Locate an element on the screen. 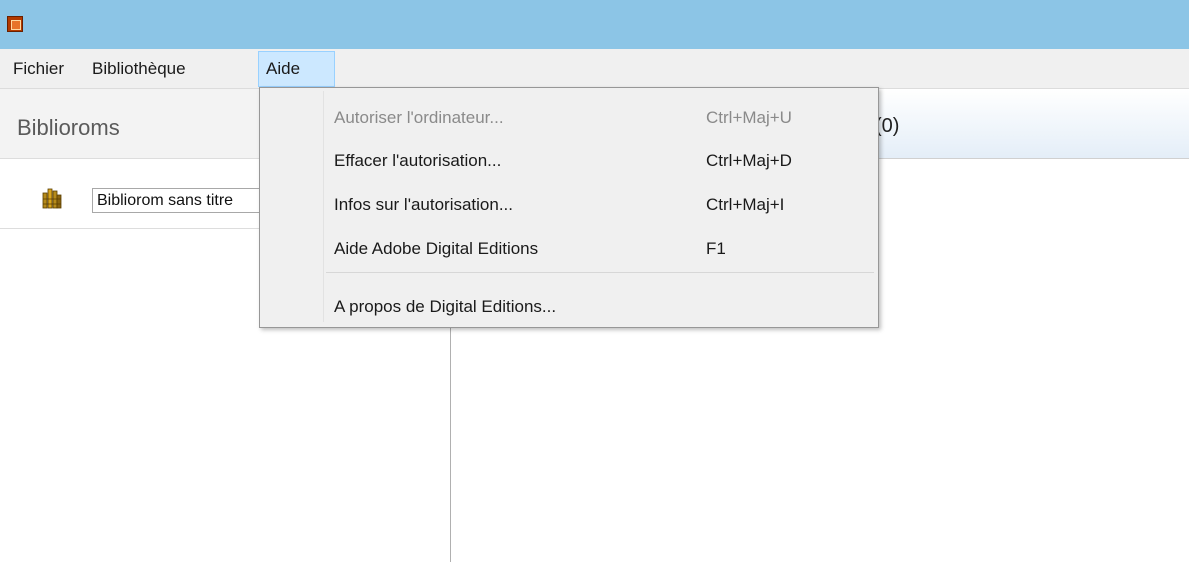 This screenshot has width=1189, height=562. menu-fichier: Fichier is located at coordinates (38, 69).